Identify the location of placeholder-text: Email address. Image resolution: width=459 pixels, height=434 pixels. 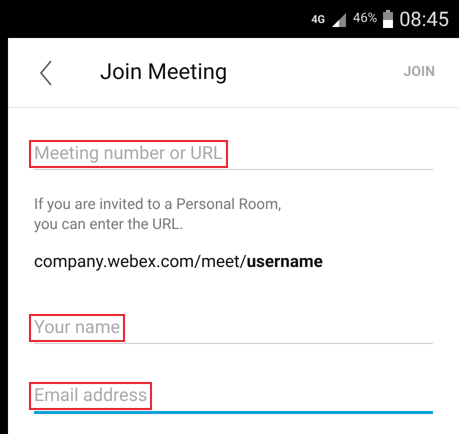
(90, 396).